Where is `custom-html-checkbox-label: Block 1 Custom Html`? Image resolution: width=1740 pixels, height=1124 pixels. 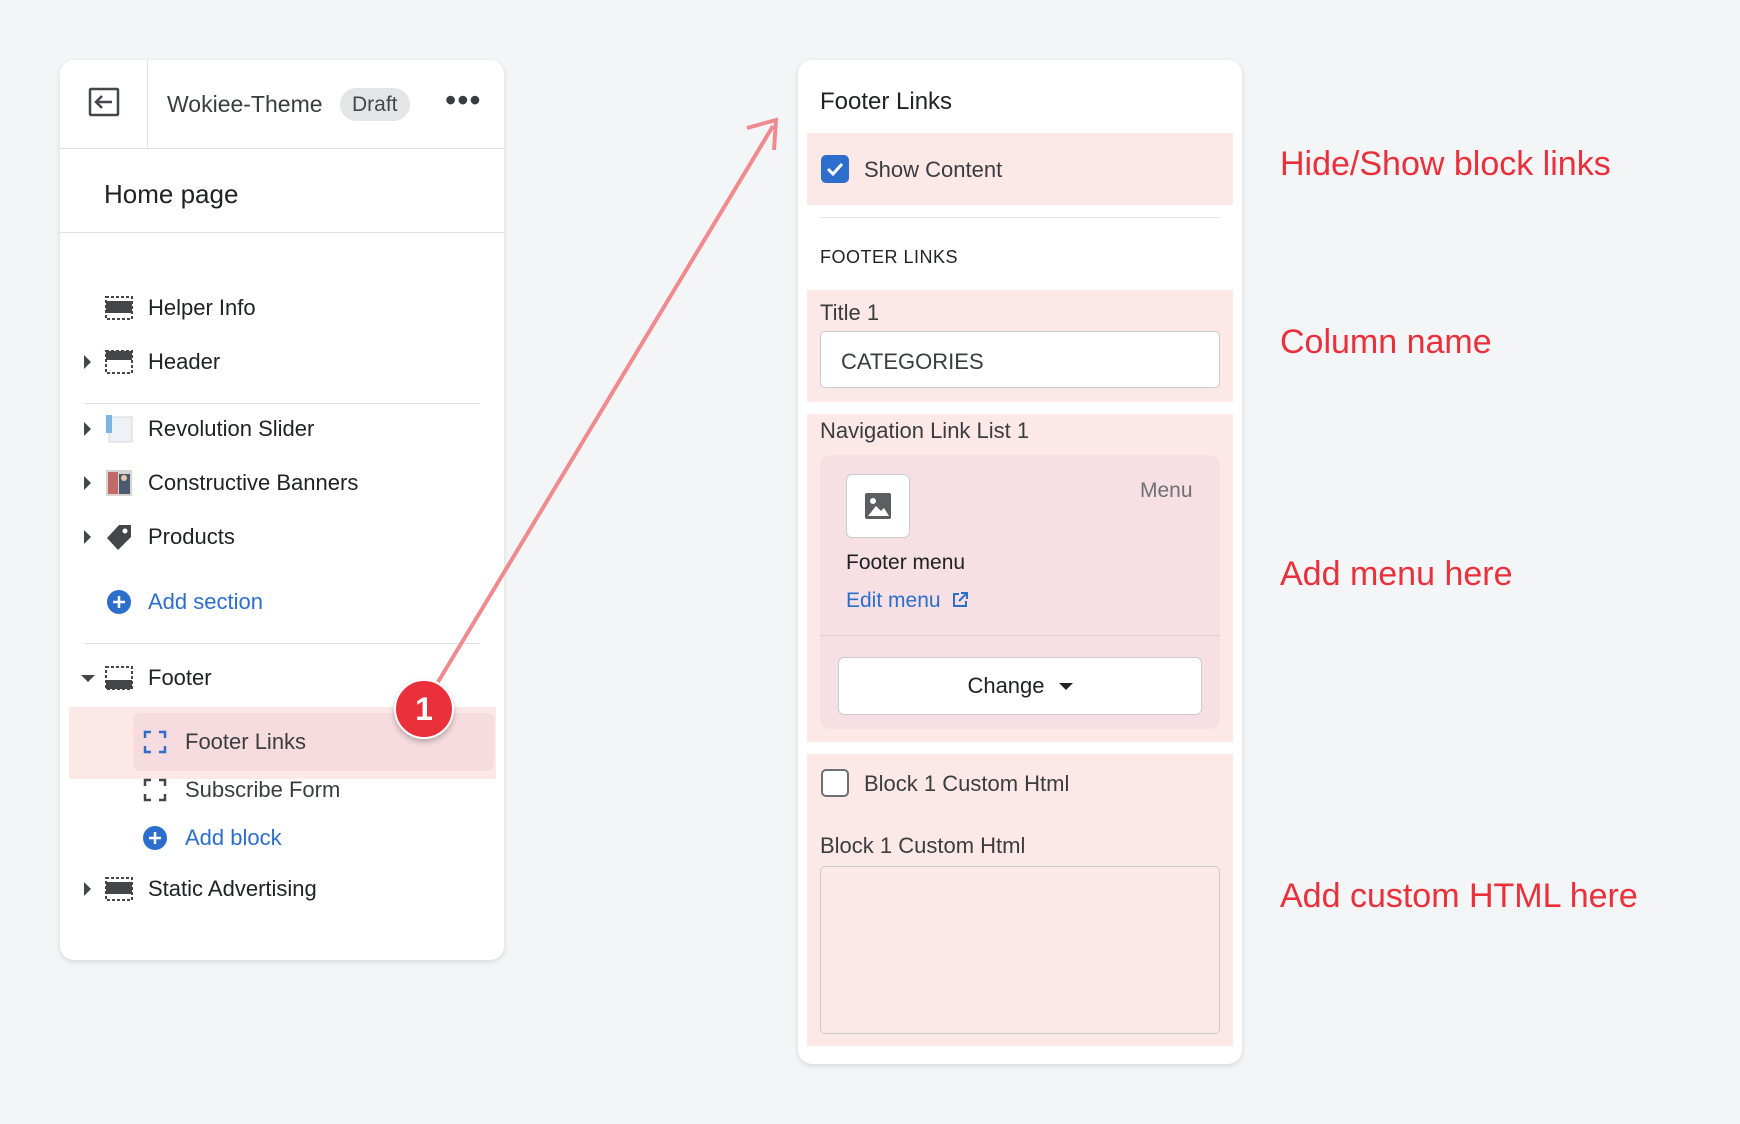 custom-html-checkbox-label: Block 1 Custom Html is located at coordinates (967, 783).